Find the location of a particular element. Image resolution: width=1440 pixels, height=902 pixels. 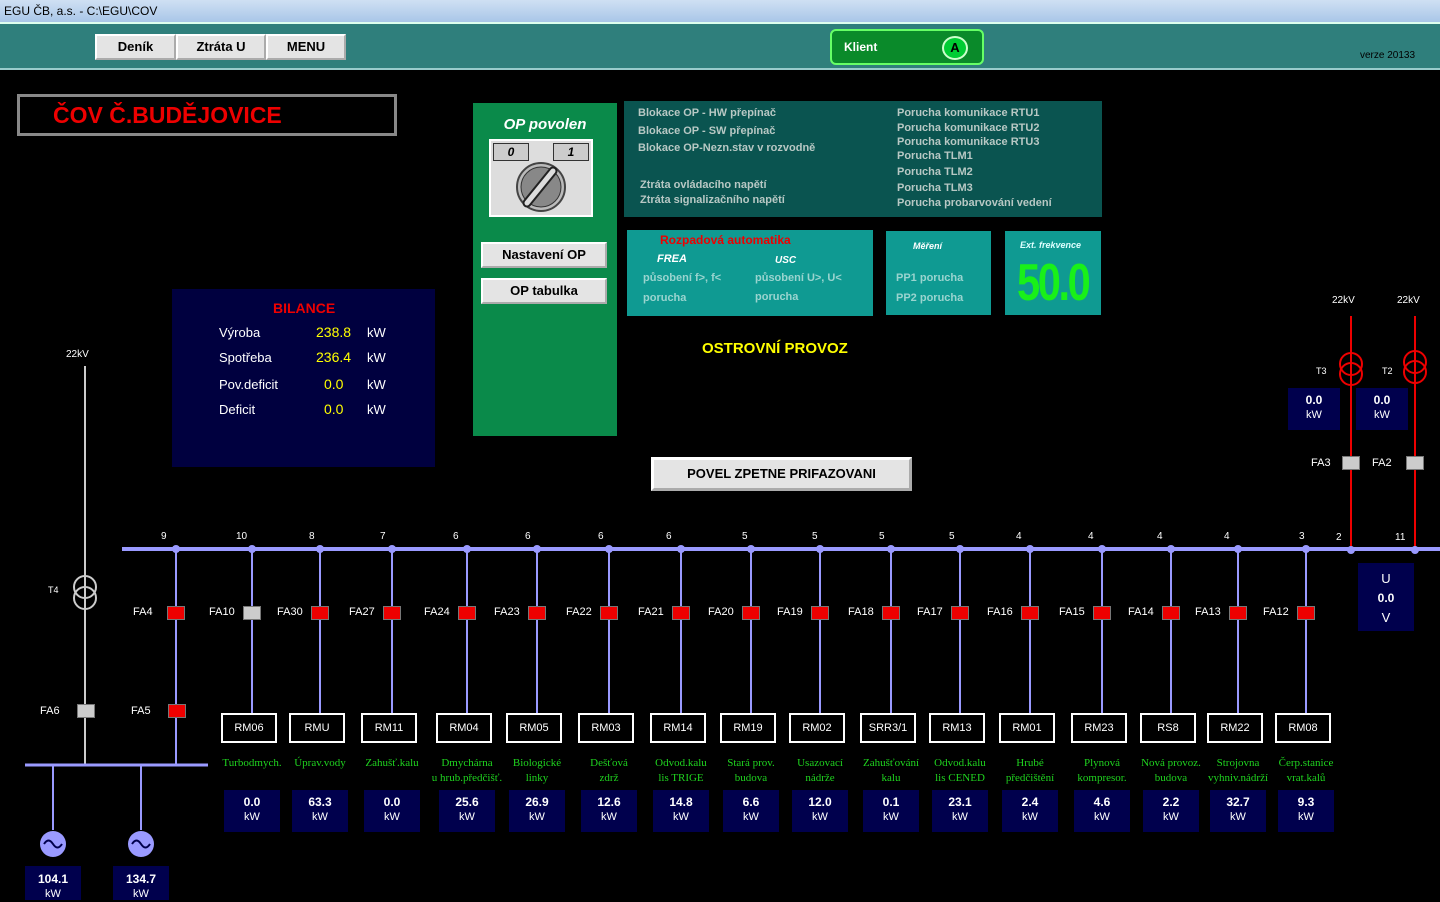

rm-box-rm23: RM23 is located at coordinates (1099, 728).